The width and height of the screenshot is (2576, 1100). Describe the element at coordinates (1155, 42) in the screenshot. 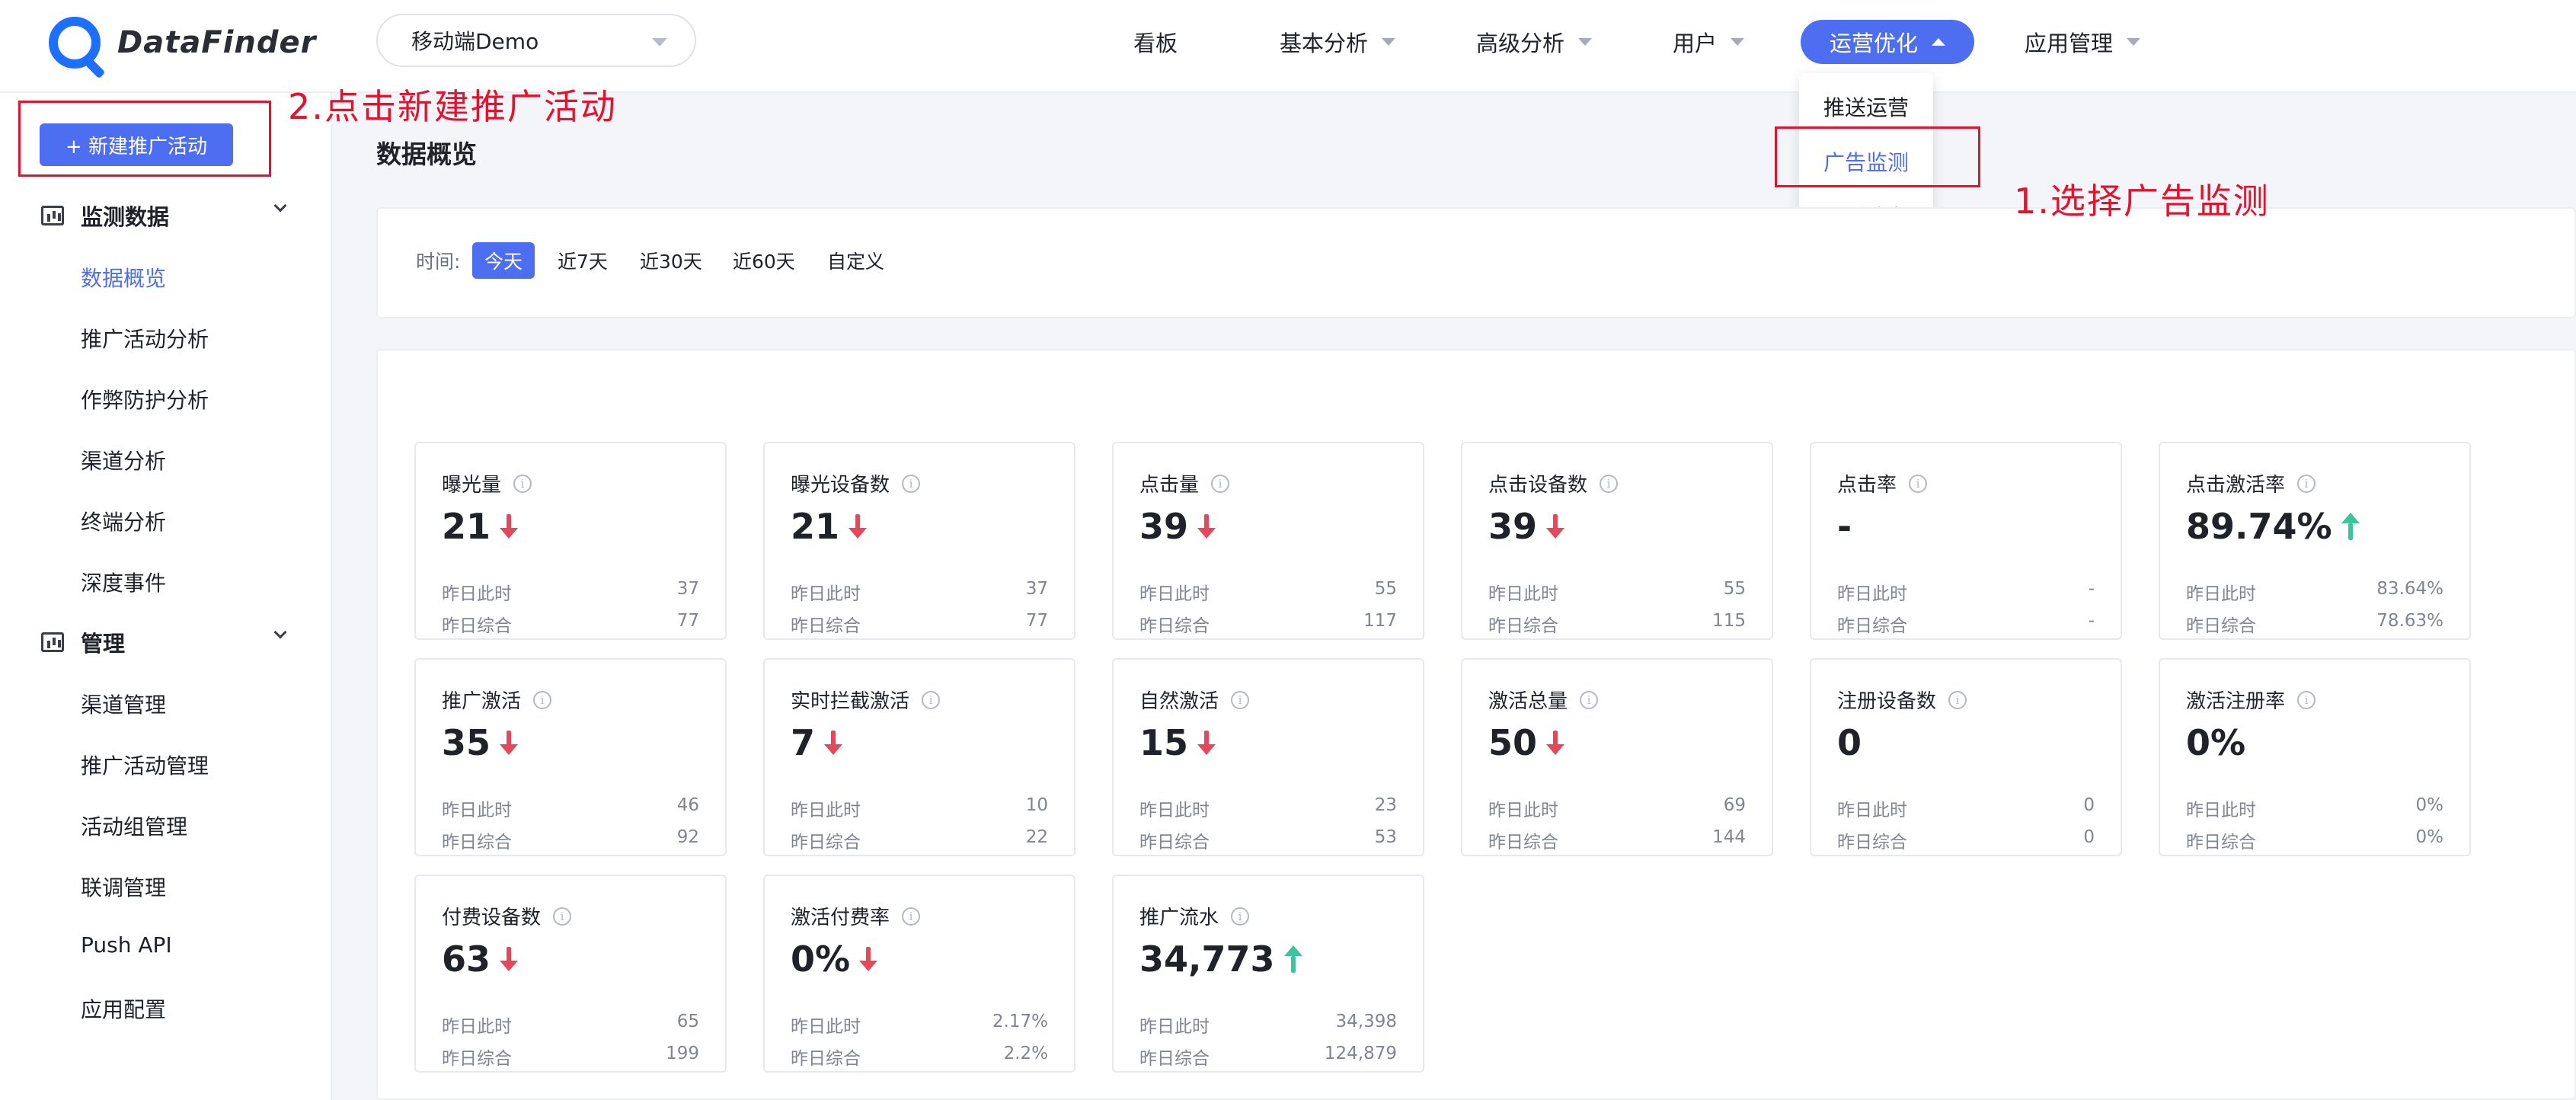

I see `nav-dashboard: 看板` at that location.